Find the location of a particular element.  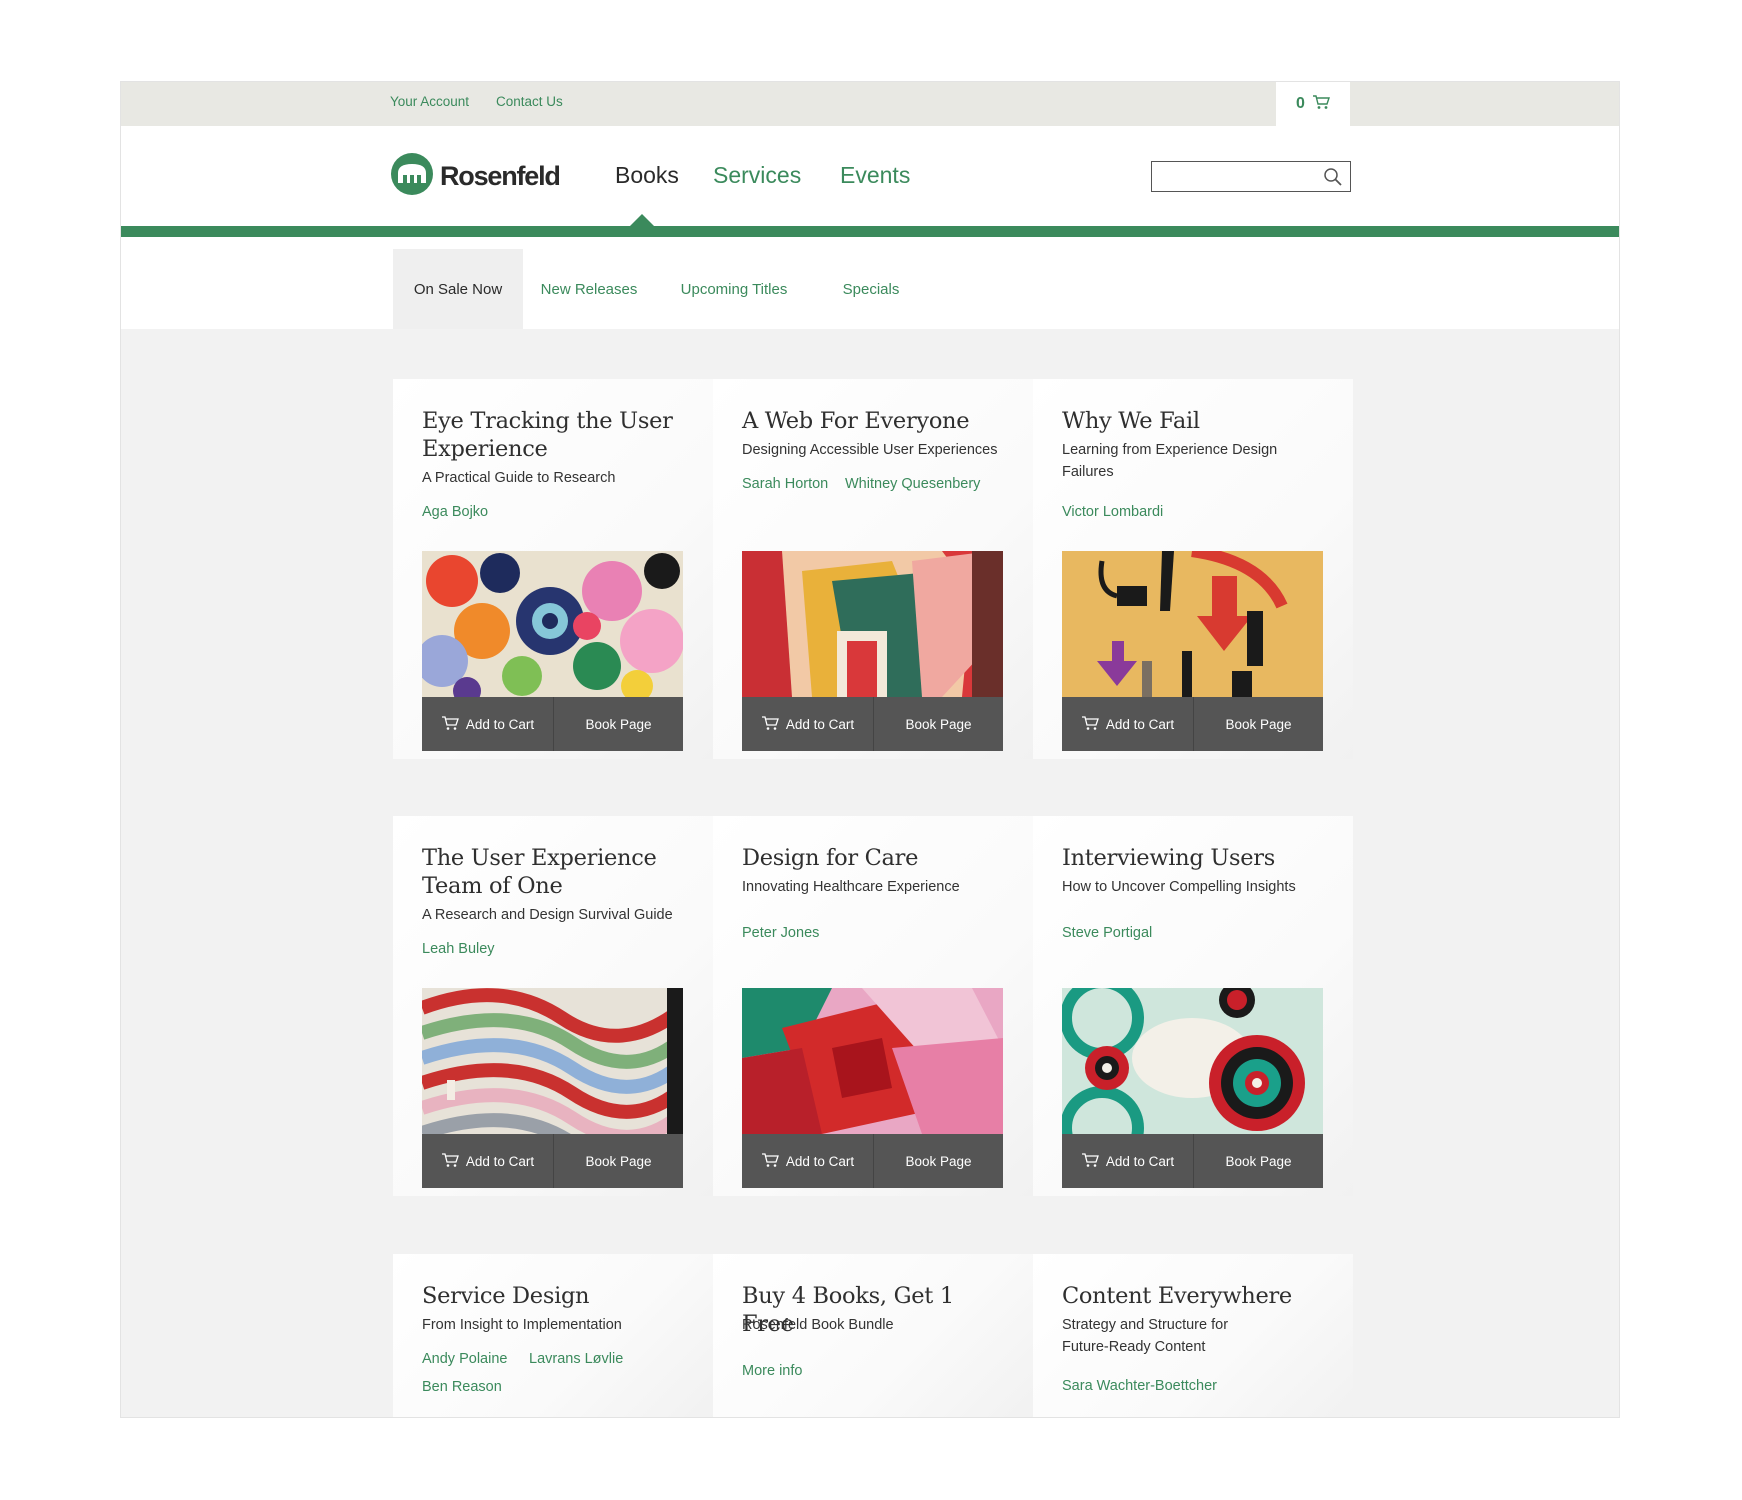

book-subtitle: Learning from Experience Design Failures is located at coordinates (1170, 461).